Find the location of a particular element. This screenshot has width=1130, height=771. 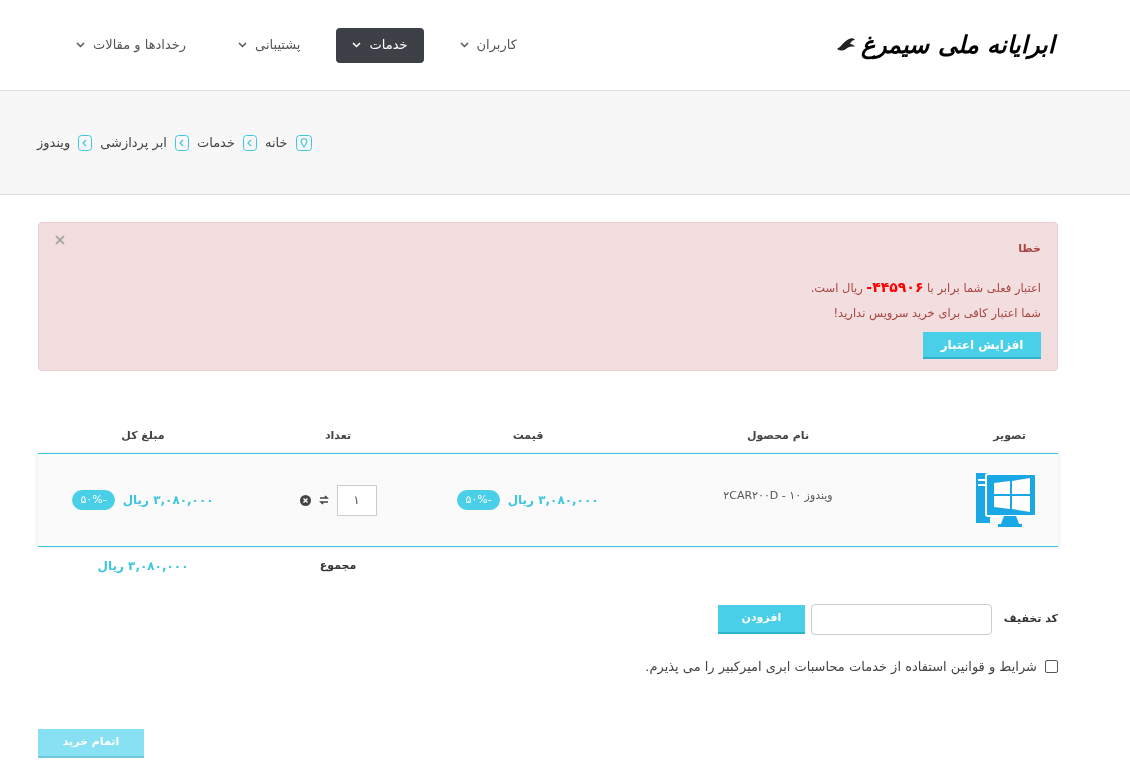

nav-menu-item: رخدادها و مقالات is located at coordinates (131, 45).